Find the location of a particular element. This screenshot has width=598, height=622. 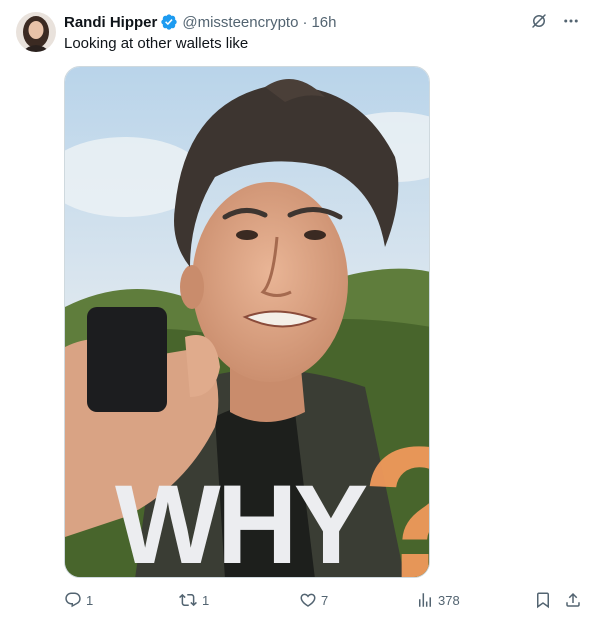

verified-badge-icon is located at coordinates (169, 22).